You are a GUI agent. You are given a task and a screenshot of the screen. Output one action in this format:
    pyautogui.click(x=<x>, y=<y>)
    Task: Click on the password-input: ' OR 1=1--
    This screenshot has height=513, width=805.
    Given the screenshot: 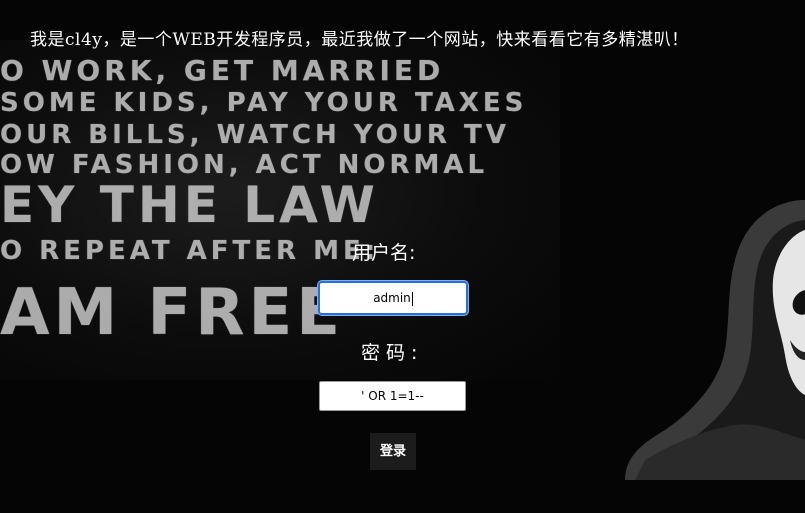 What is the action you would take?
    pyautogui.click(x=392, y=396)
    